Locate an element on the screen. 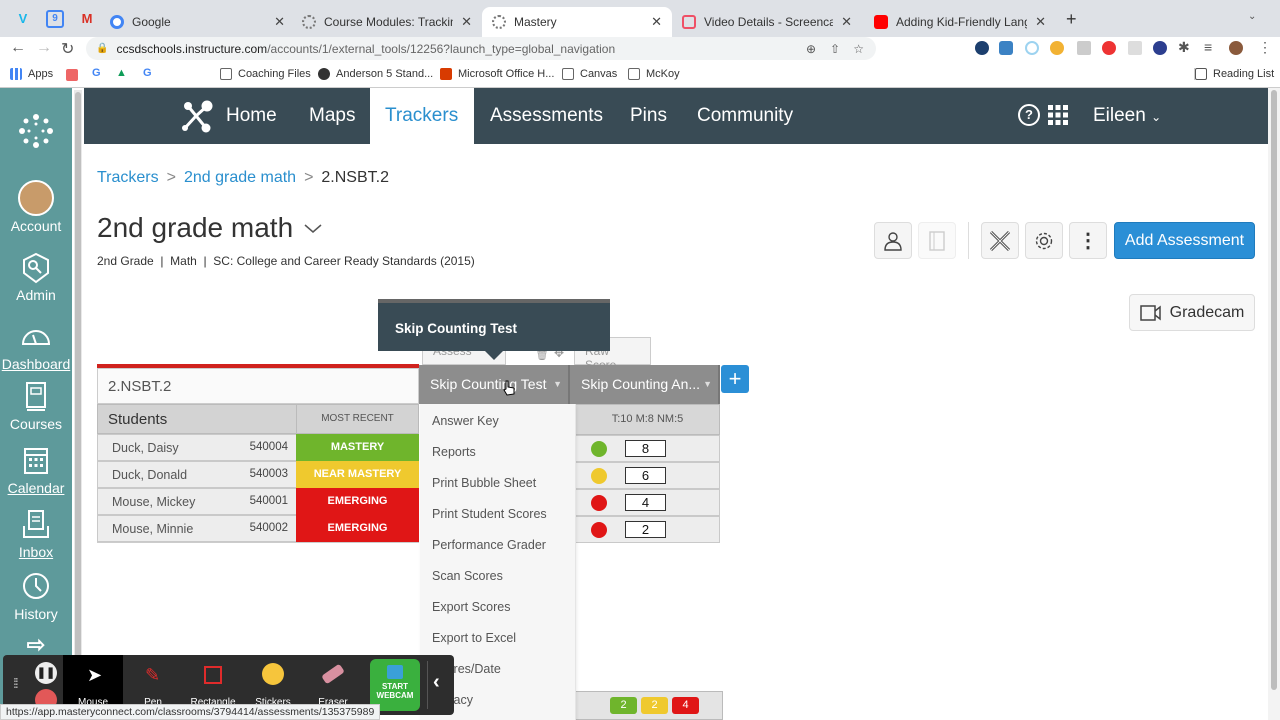 Image resolution: width=1280 pixels, height=720 pixels. page-scrollbar is located at coordinates (1274, 404).